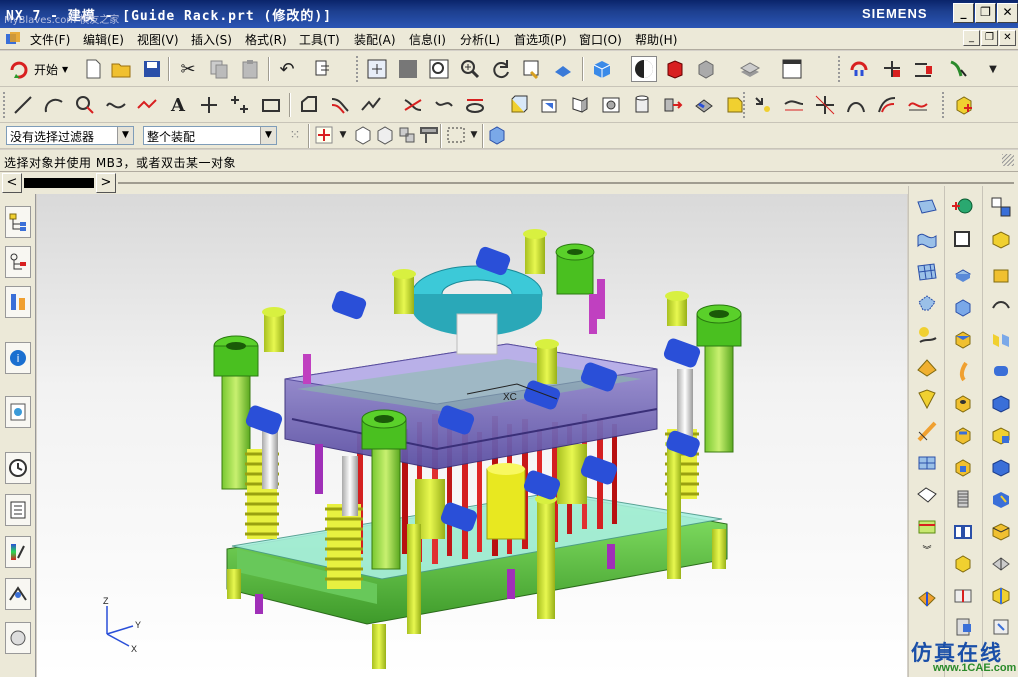 This screenshot has width=1018, height=677. What do you see at coordinates (1001, 239) in the screenshot?
I see `edit-positioning-button` at bounding box center [1001, 239].